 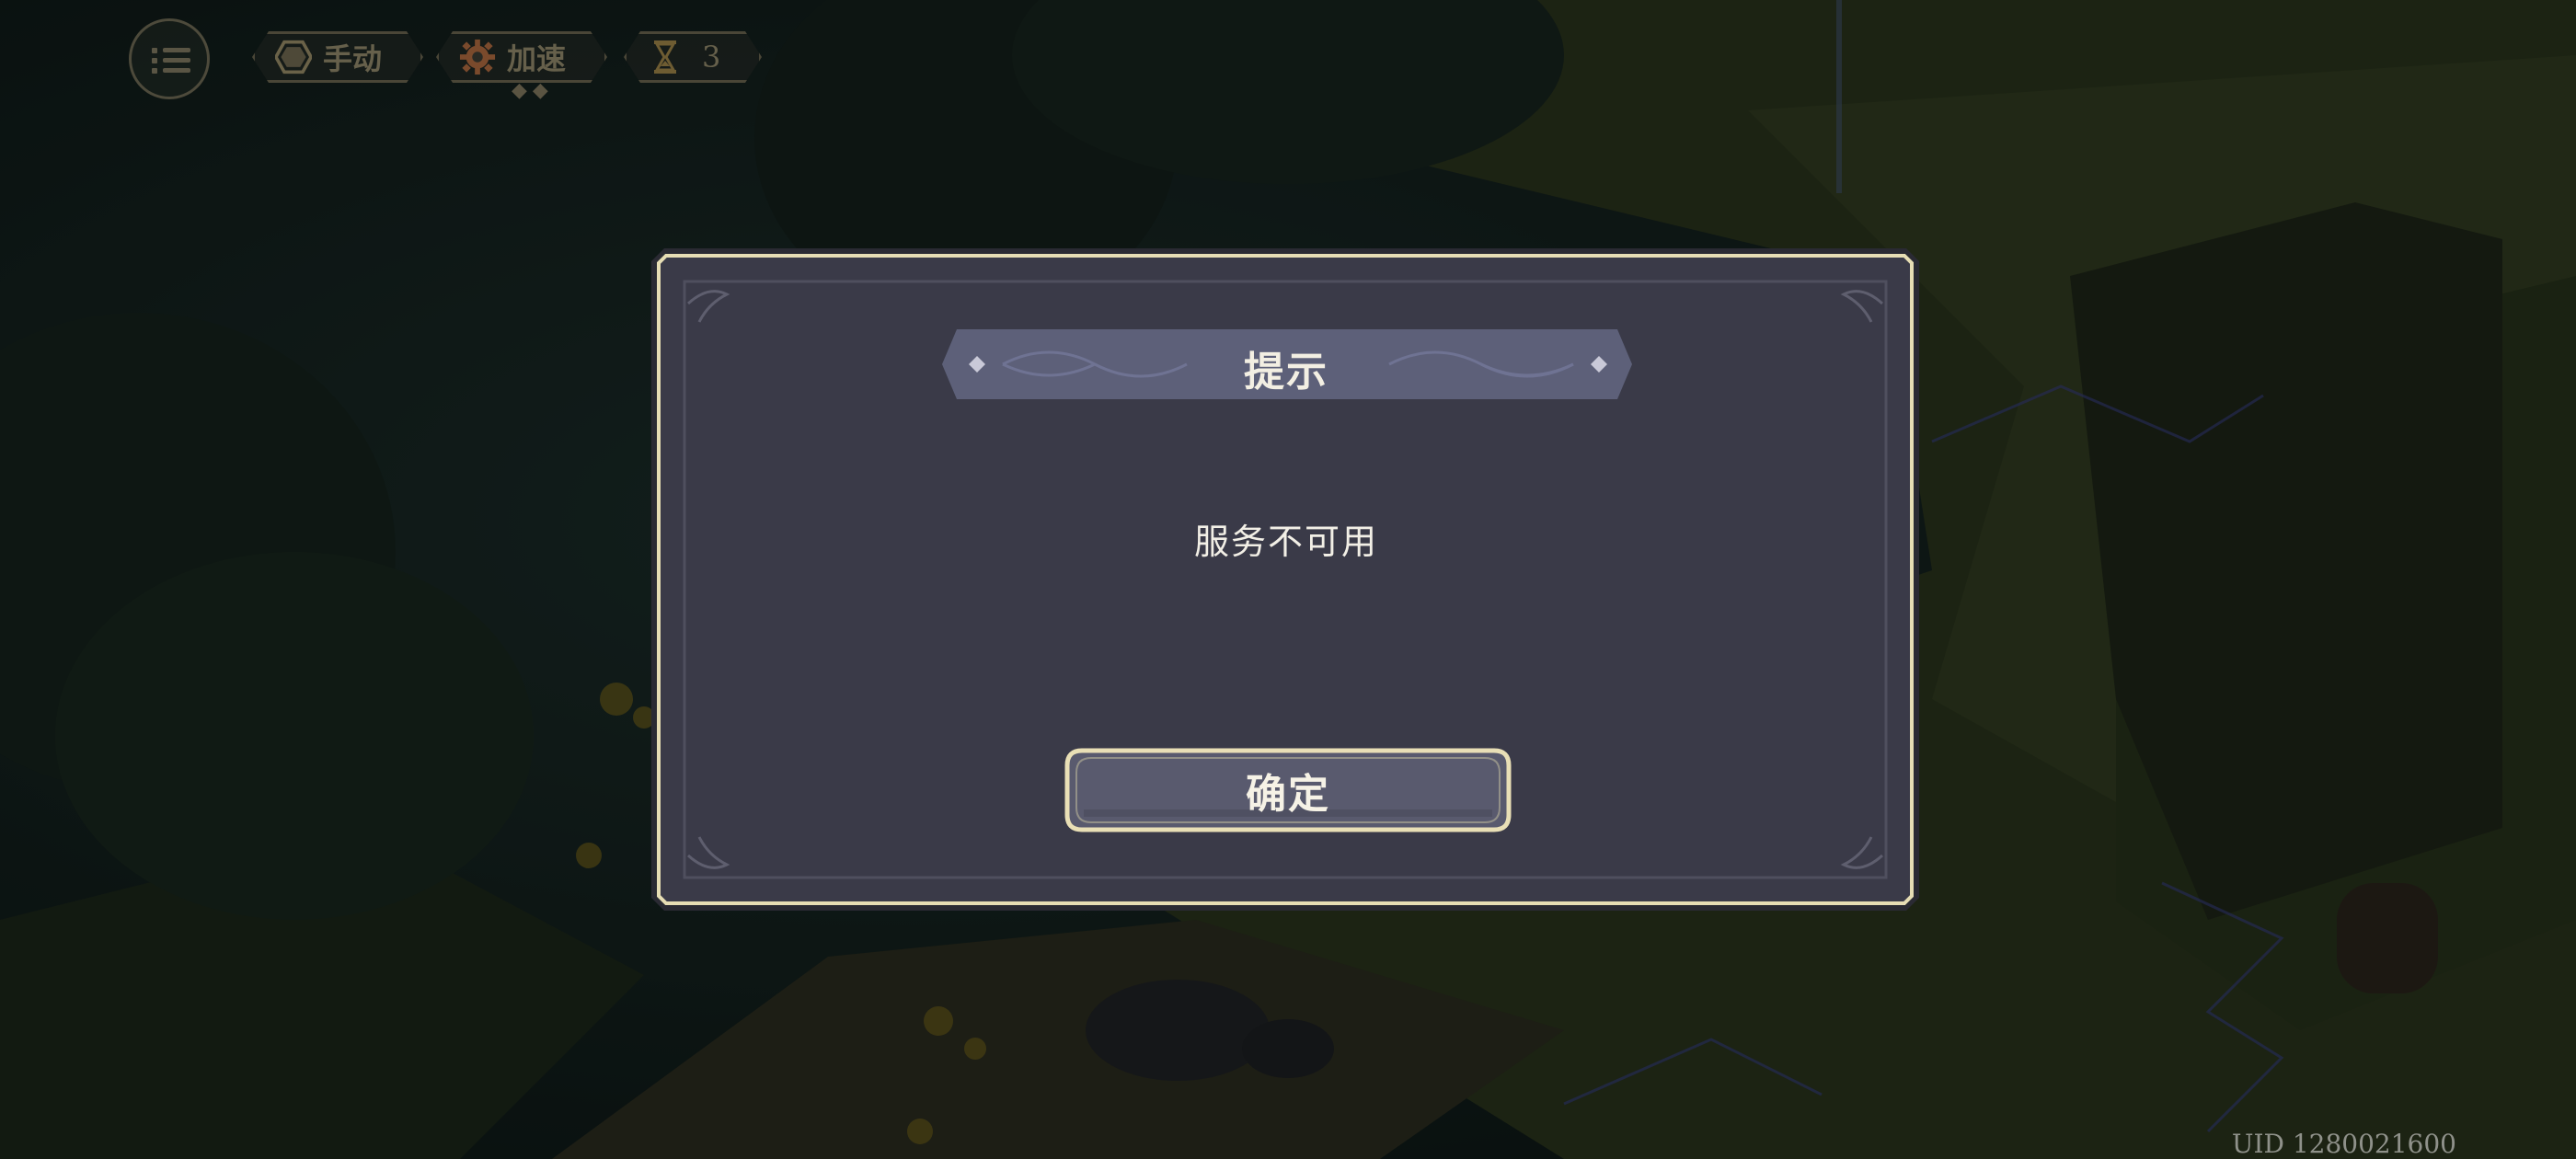 I want to click on user-id-label: UID 1280021600, so click(x=2343, y=1144).